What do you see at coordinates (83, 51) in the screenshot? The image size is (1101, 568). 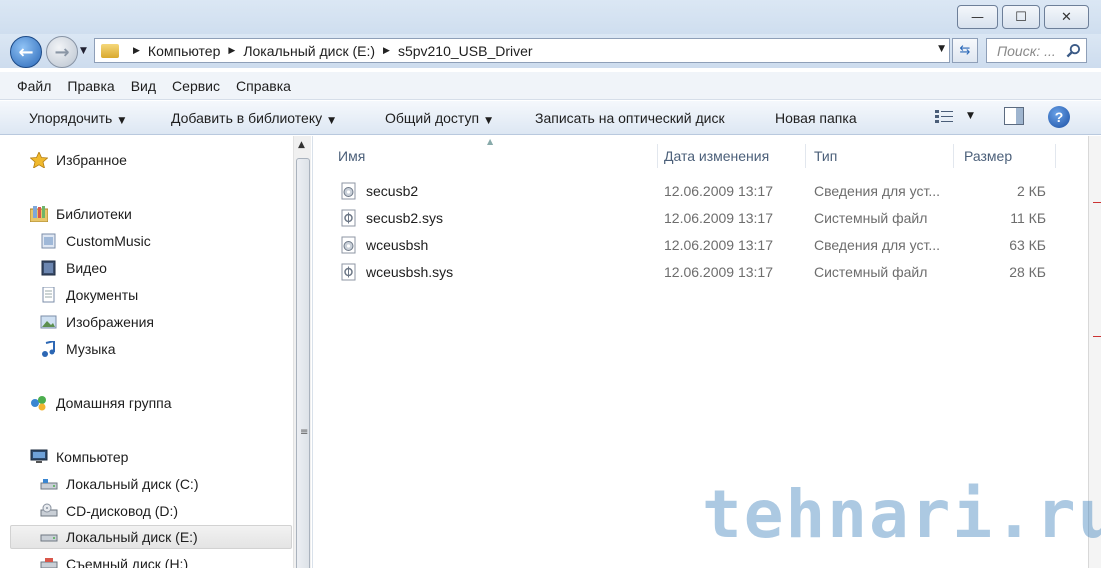 I see `recent-pages-dropdown-icon: ▼` at bounding box center [83, 51].